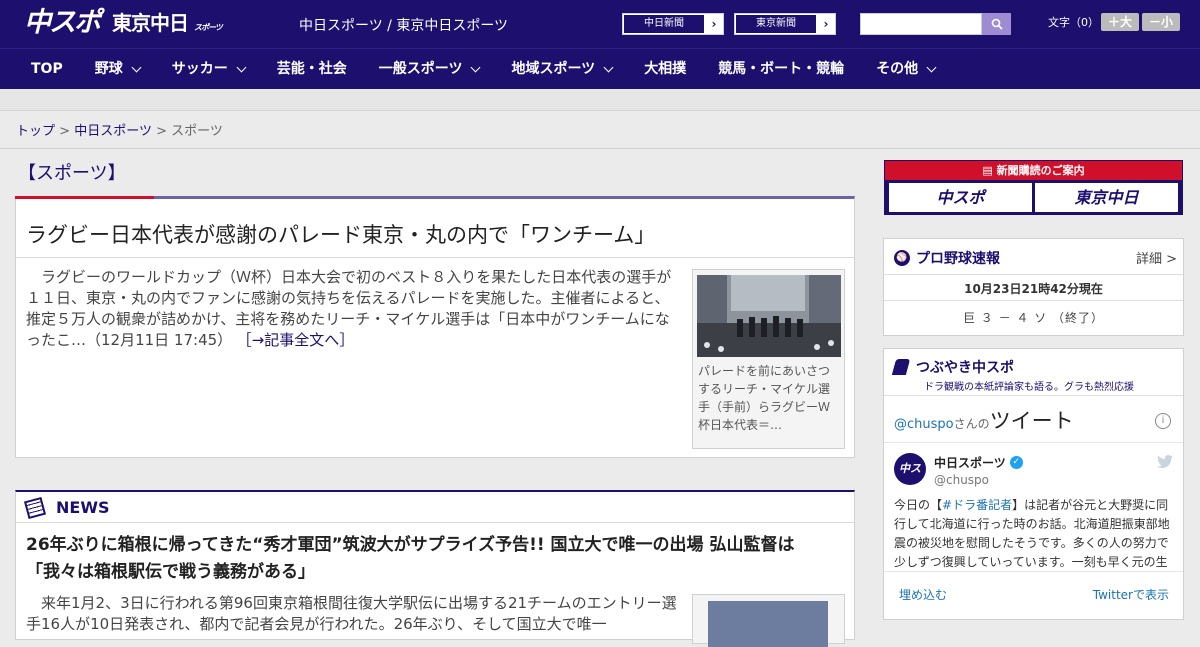  Describe the element at coordinates (977, 505) in the screenshot. I see `hashtag-link: #ドラ番記者` at that location.